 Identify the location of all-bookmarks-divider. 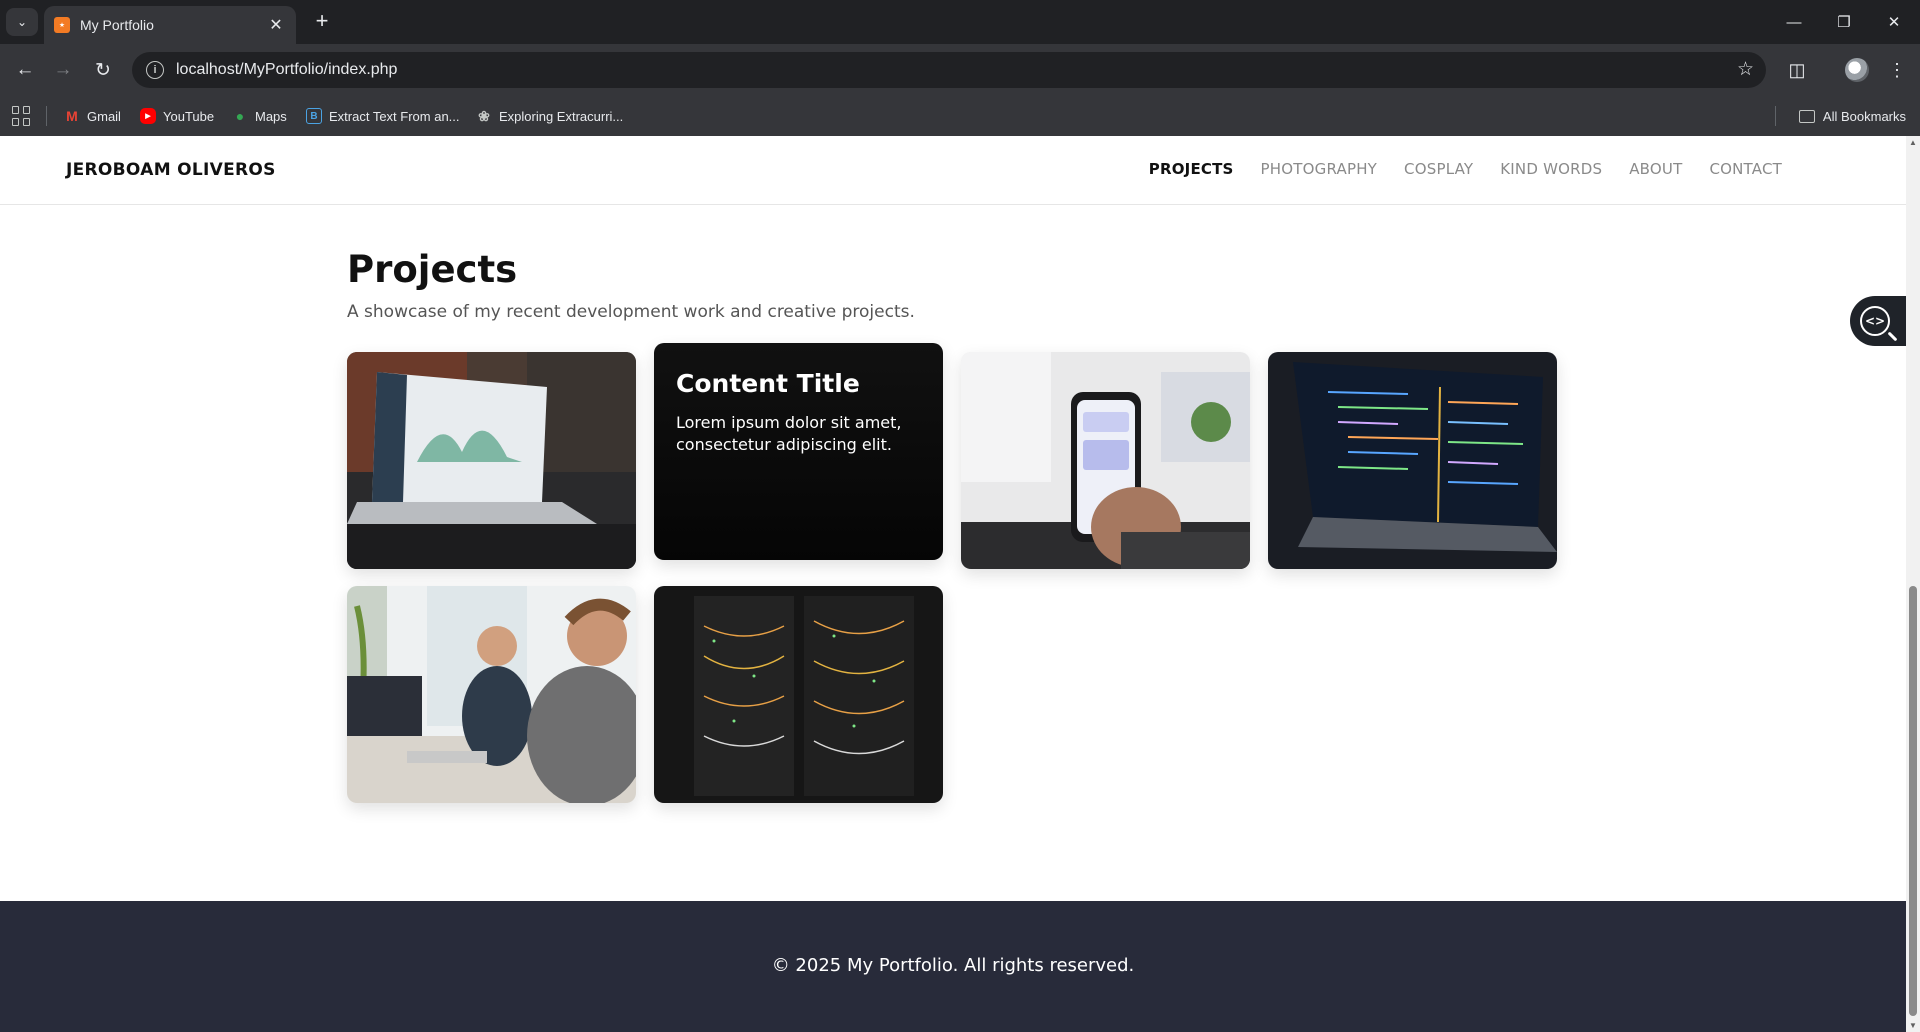
(1775, 116).